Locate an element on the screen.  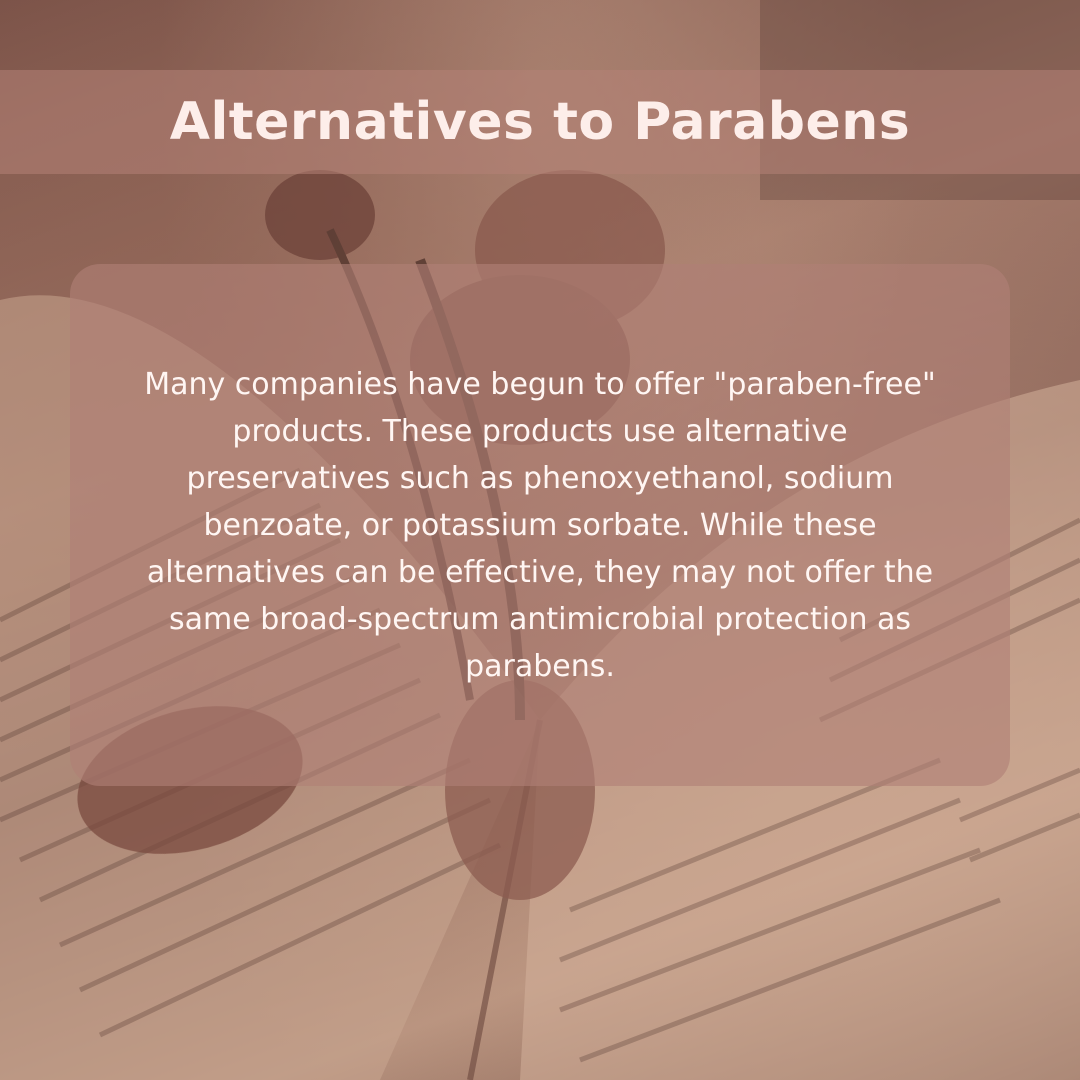
title-banner: Alternatives to Parabens is located at coordinates (540, 122).